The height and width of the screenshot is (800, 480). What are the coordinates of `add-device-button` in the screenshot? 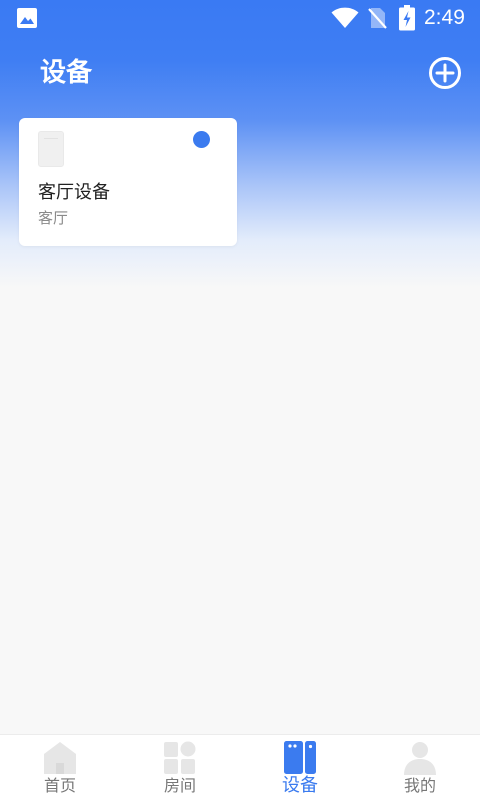 It's located at (445, 73).